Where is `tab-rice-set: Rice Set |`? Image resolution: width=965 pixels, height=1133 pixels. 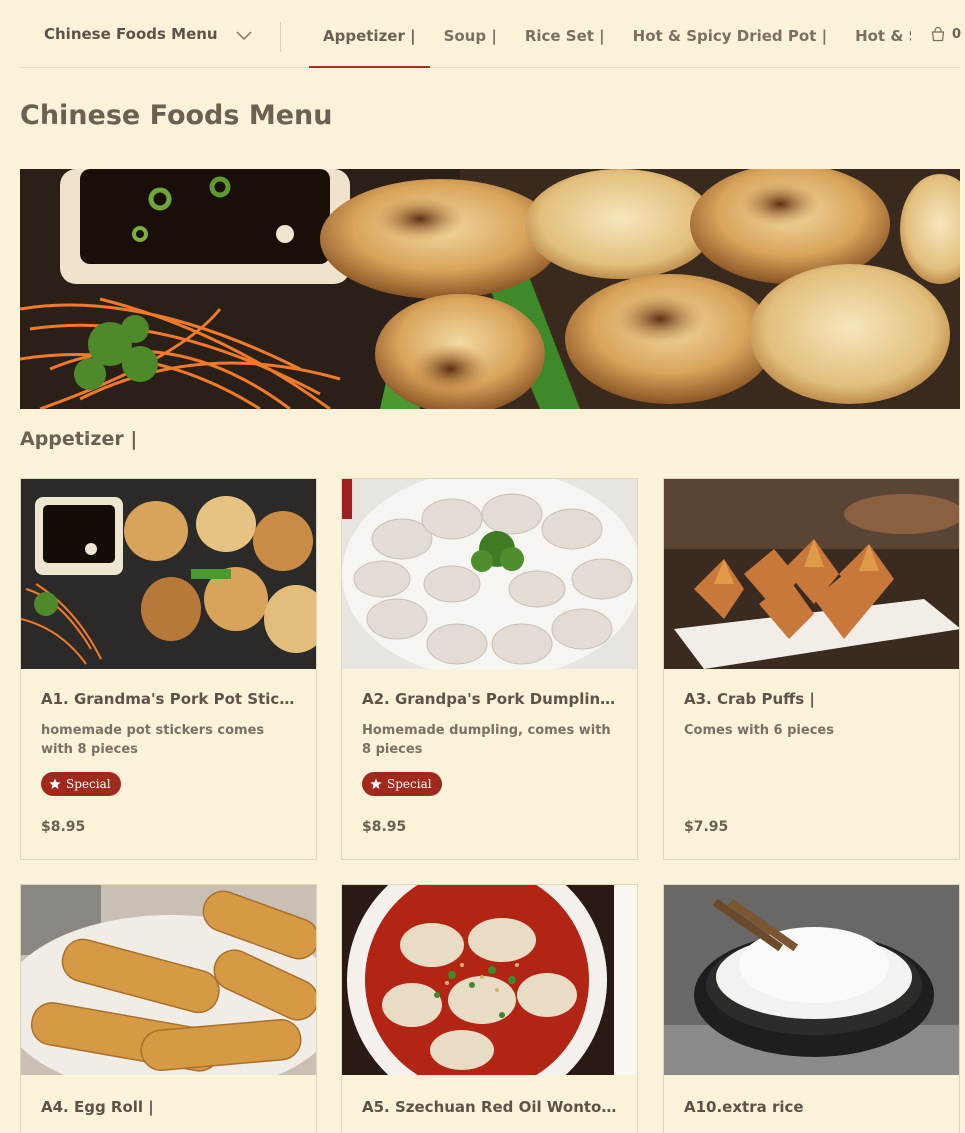
tab-rice-set: Rice Set | is located at coordinates (565, 34).